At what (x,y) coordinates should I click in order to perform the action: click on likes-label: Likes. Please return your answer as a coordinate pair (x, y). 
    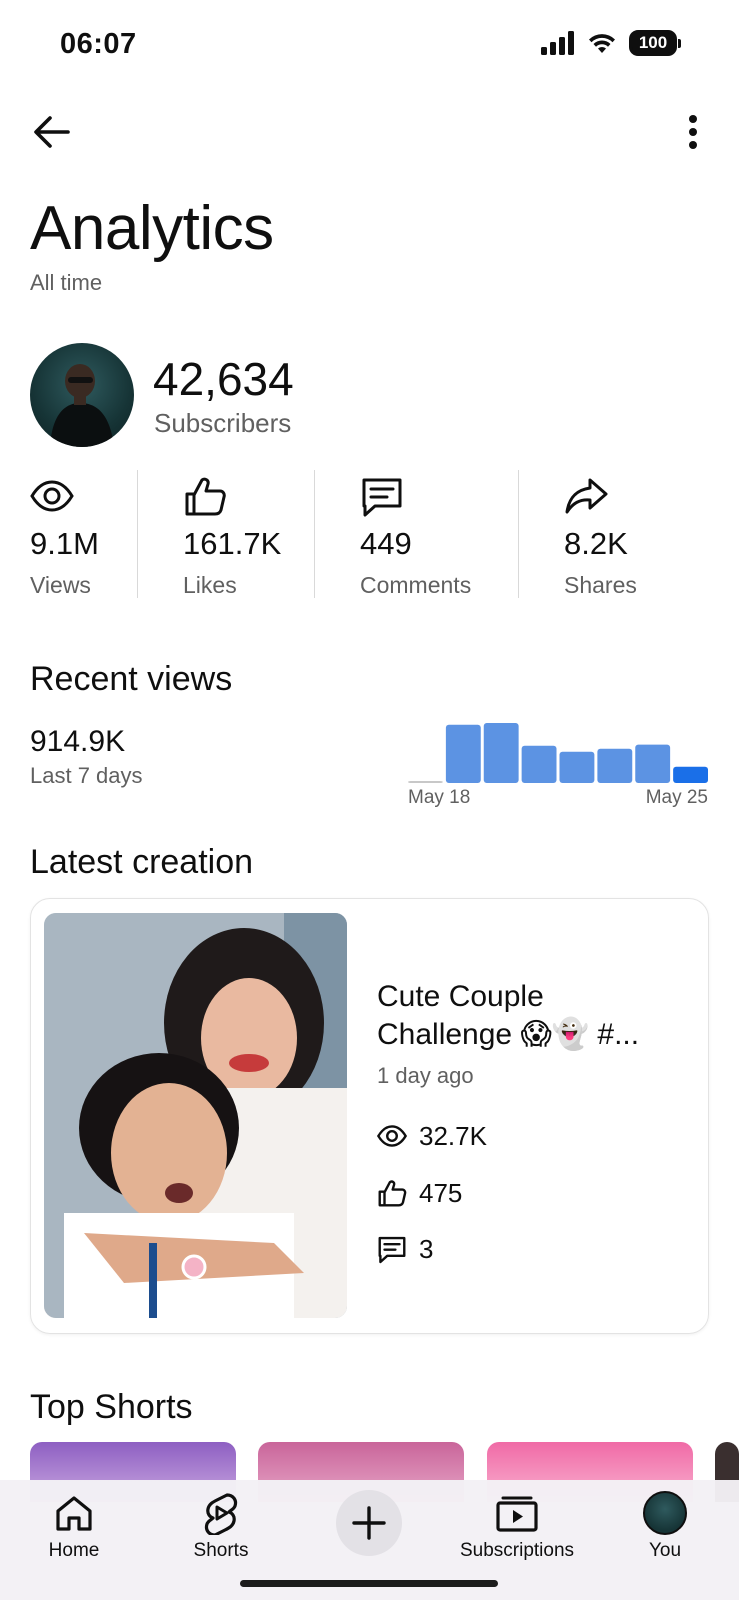
    Looking at the image, I should click on (210, 585).